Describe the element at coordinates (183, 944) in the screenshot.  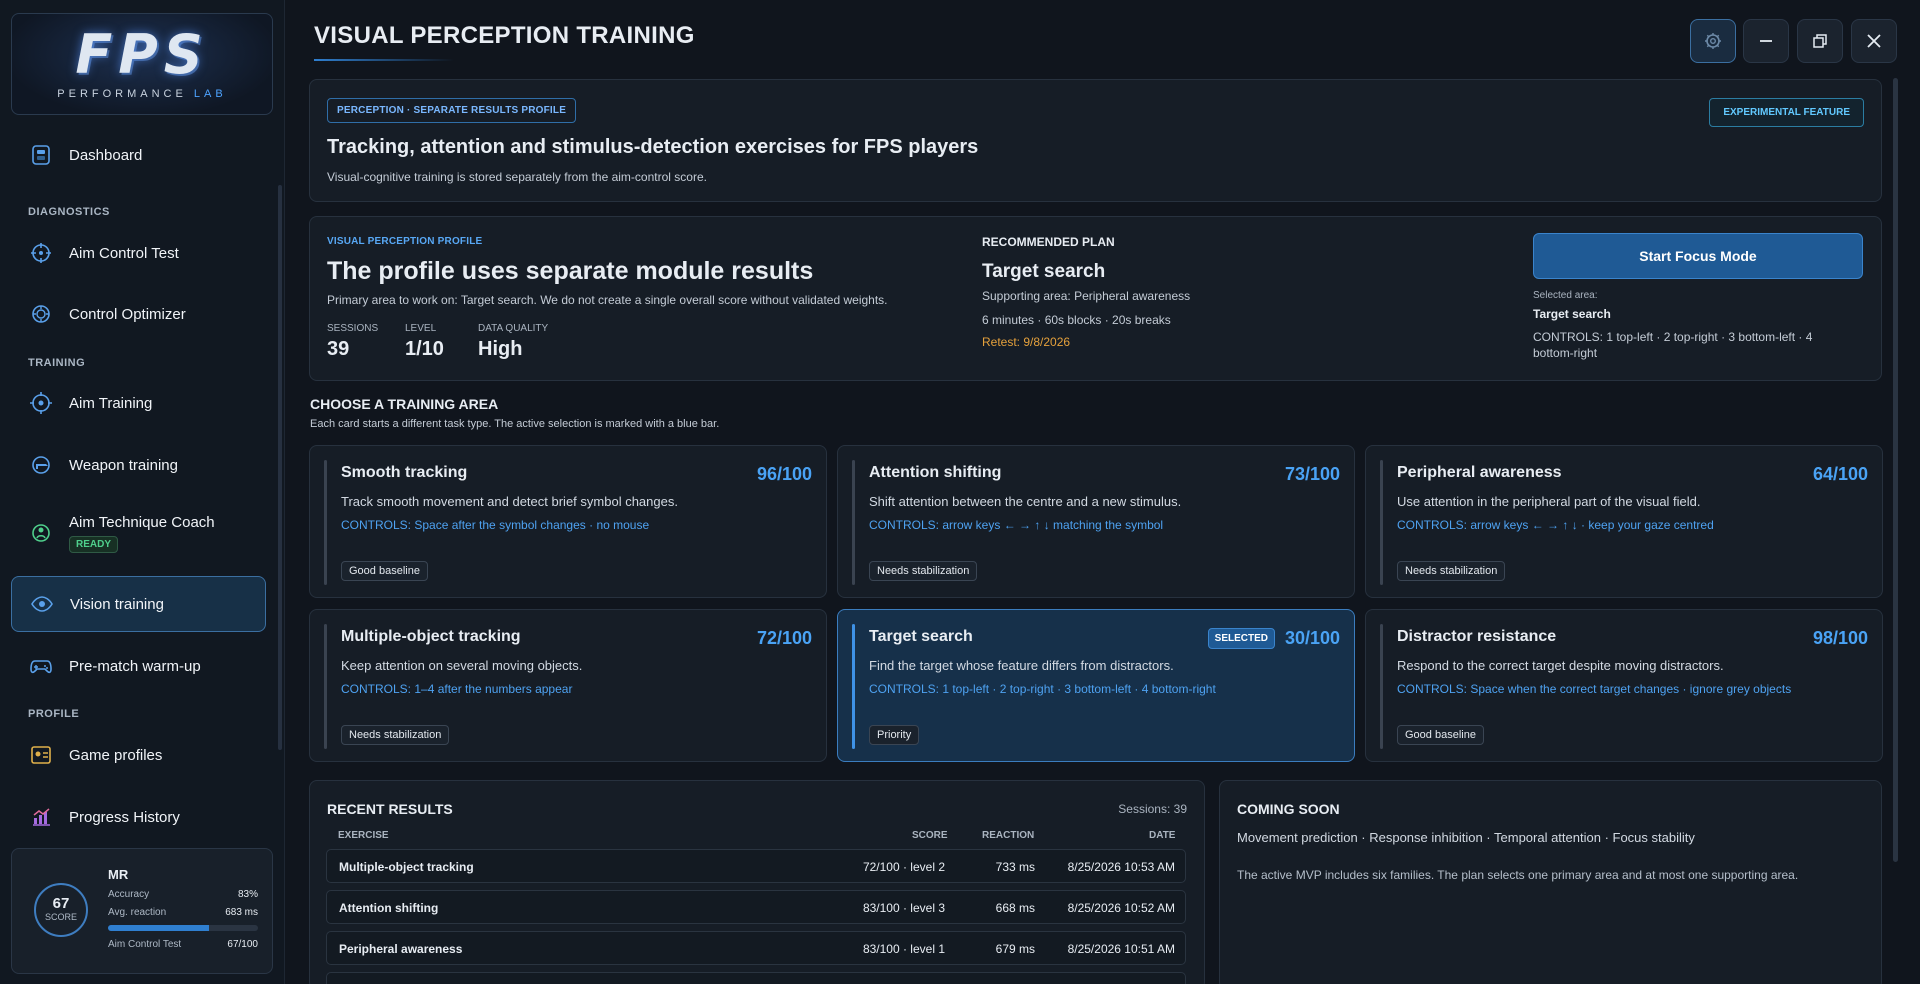
I see `aim-test-row: Aim Control Test 67/100` at that location.